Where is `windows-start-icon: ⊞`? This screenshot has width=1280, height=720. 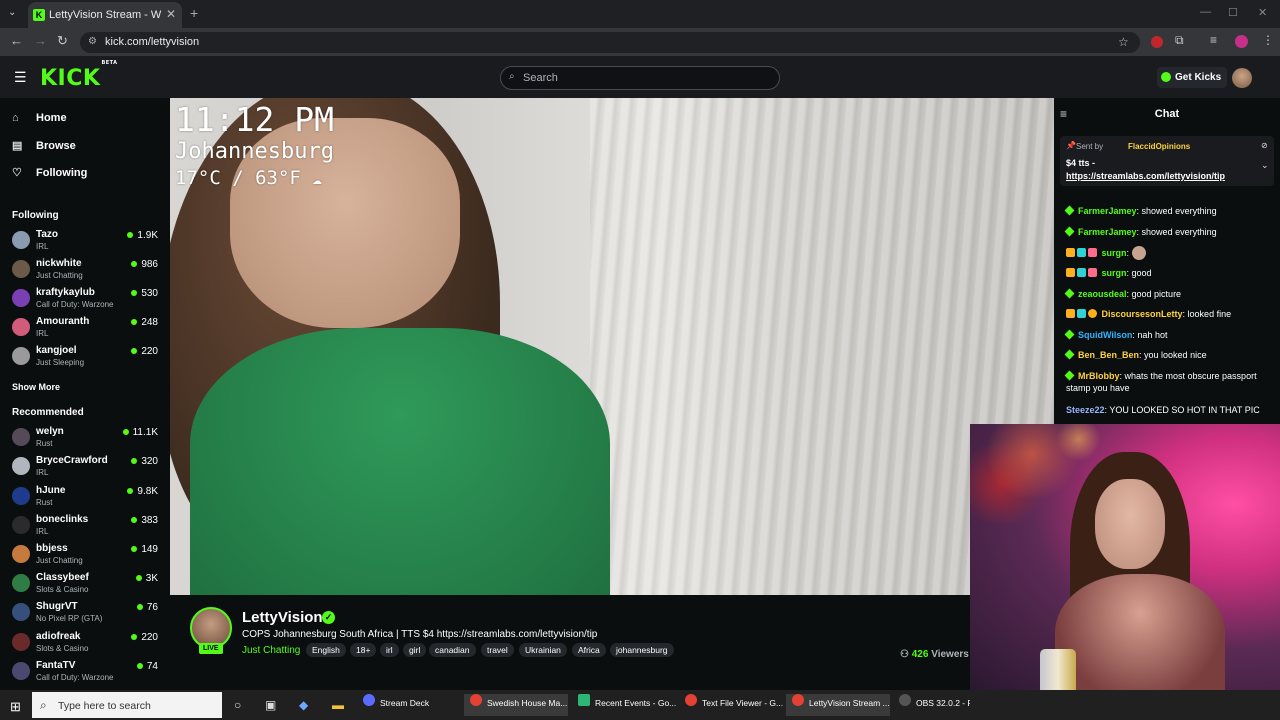
windows-start-icon: ⊞ is located at coordinates (15, 707).